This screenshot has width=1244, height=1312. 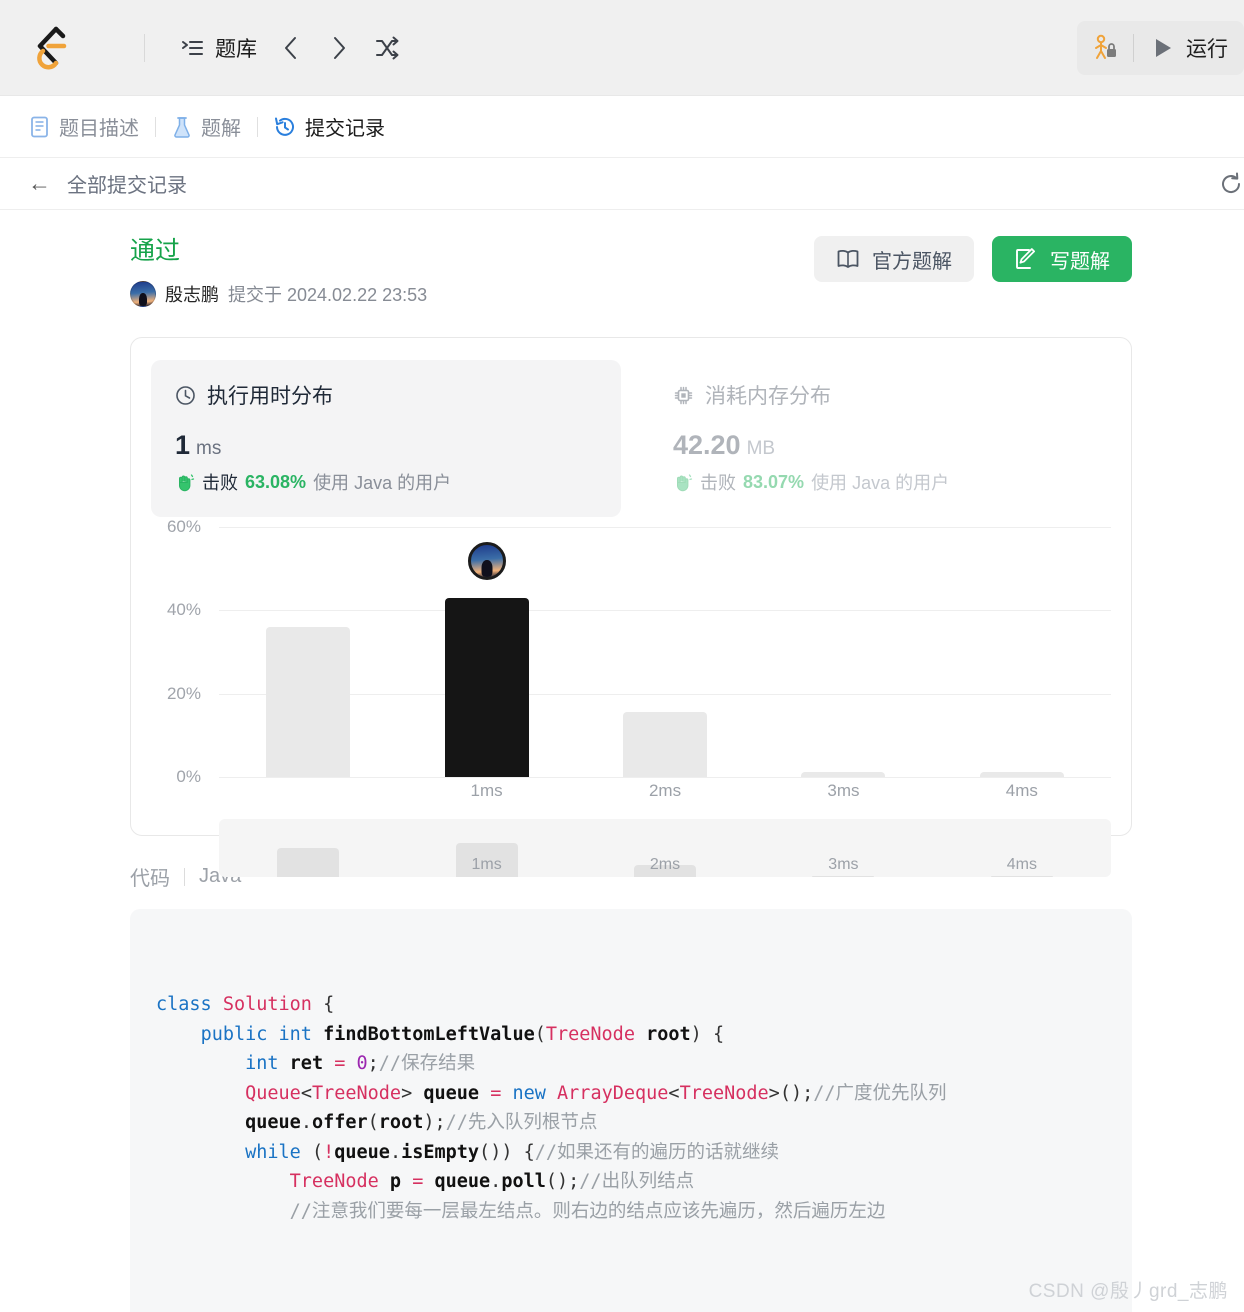 What do you see at coordinates (245, 1004) in the screenshot?
I see `code-line: class Solution {` at bounding box center [245, 1004].